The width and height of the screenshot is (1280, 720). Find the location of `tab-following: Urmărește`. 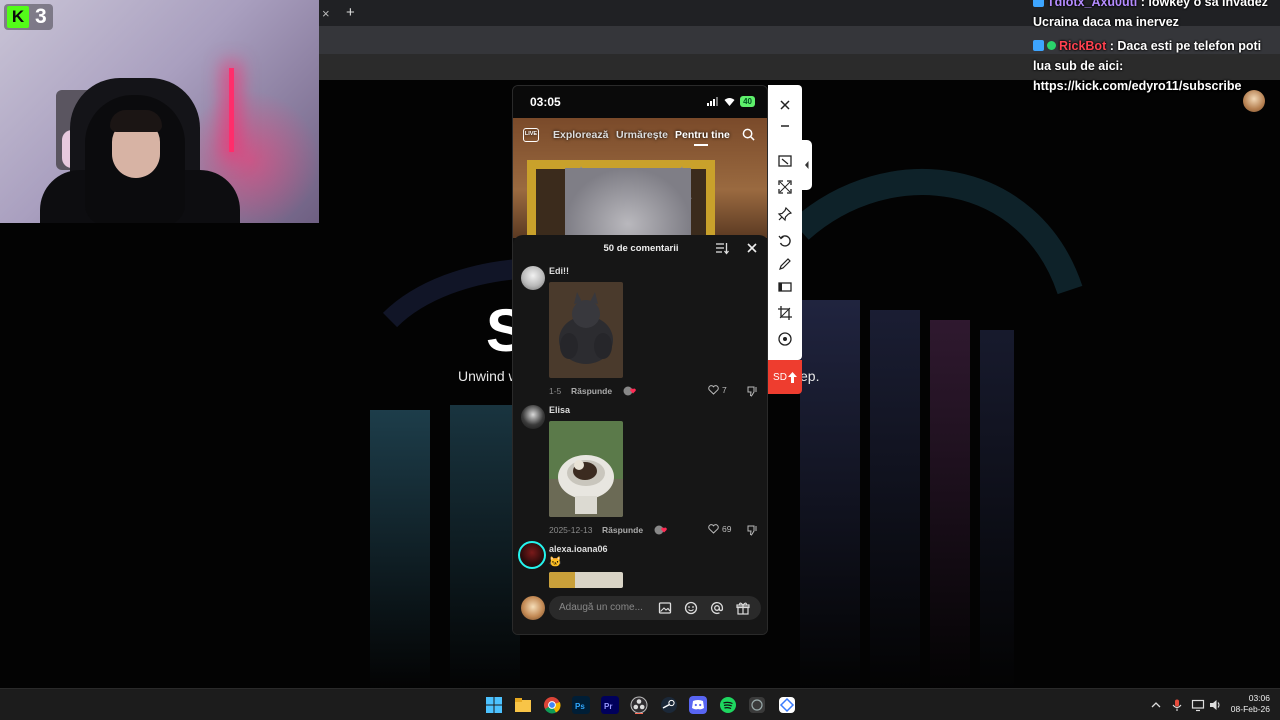

tab-following: Urmărește is located at coordinates (642, 135).